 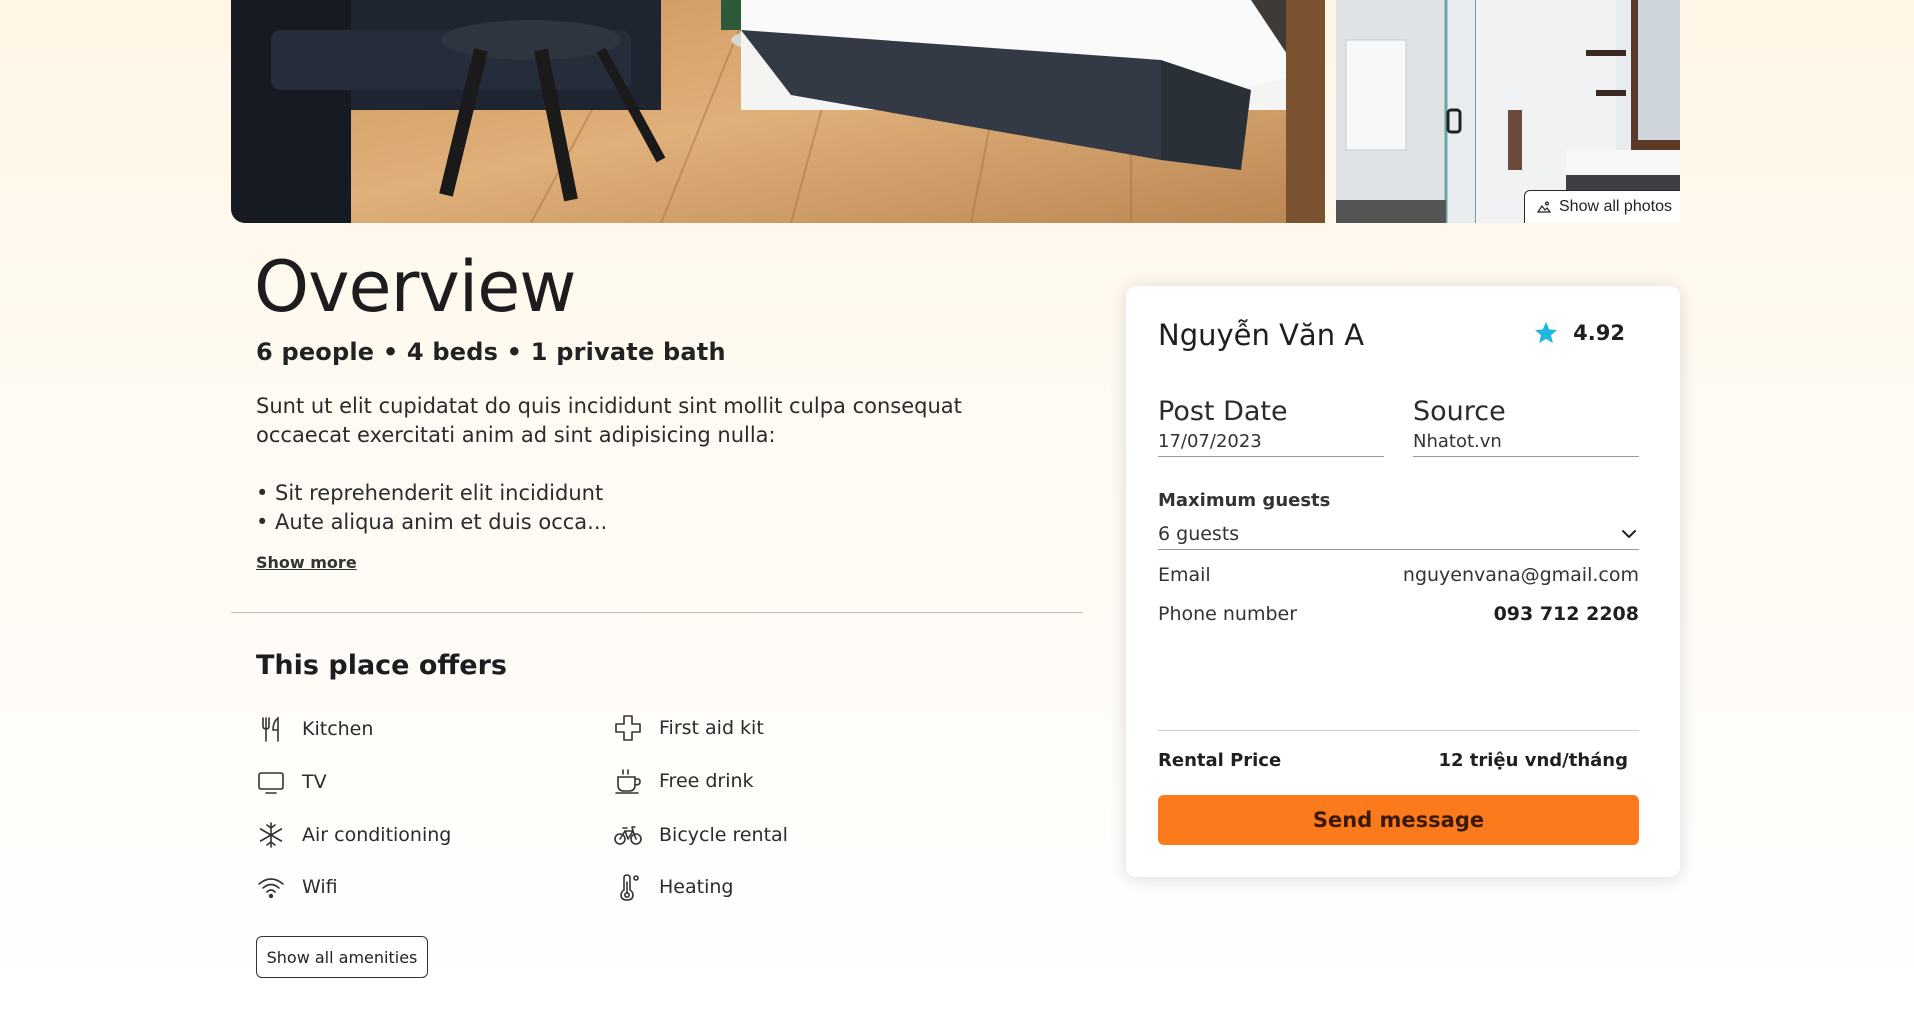 I want to click on thermometer-icon, so click(x=628, y=887).